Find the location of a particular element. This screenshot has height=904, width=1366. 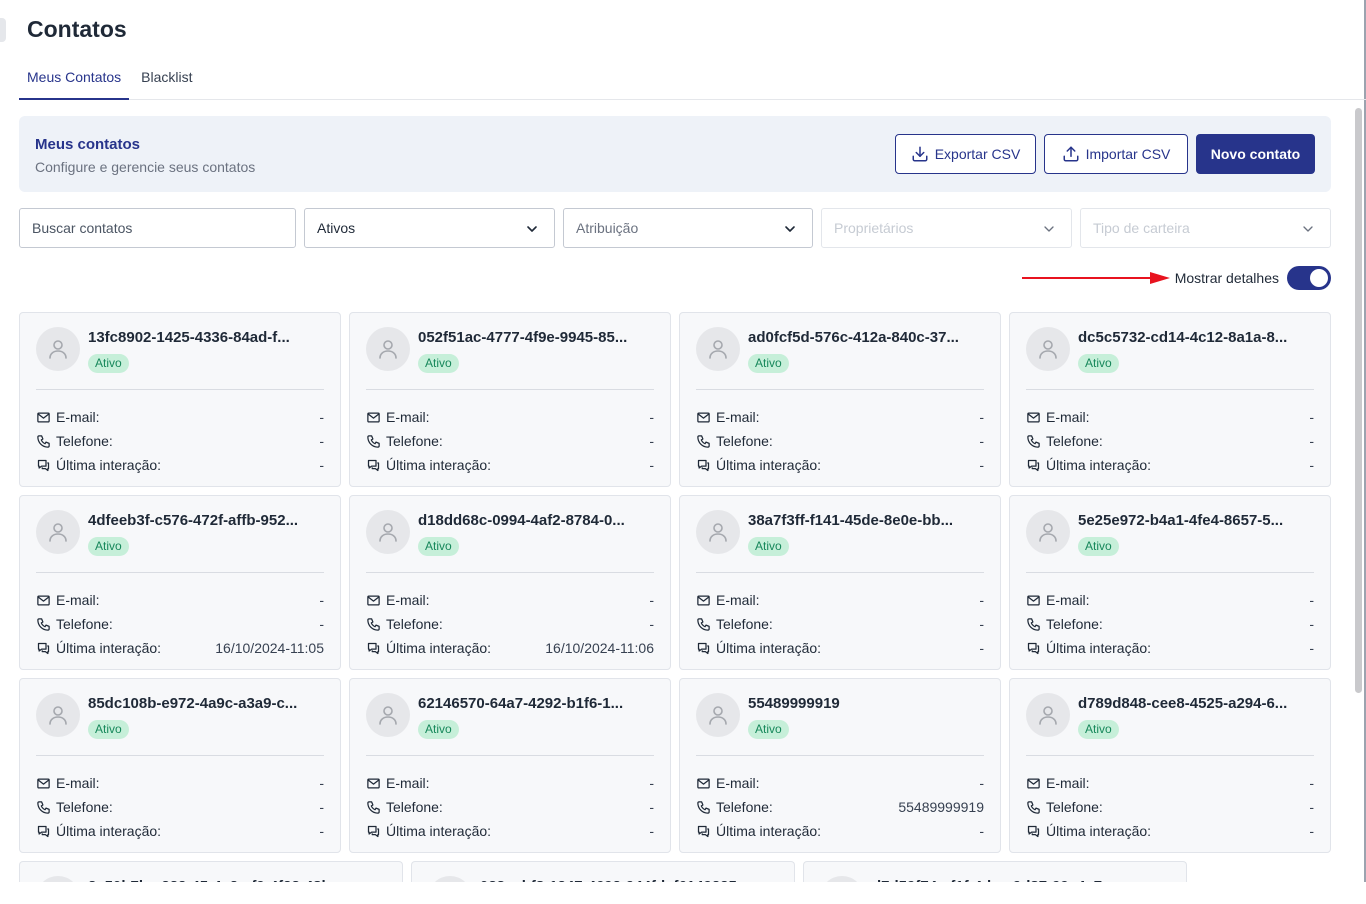

phone-row: Telefone: 55489999919 is located at coordinates (840, 807).